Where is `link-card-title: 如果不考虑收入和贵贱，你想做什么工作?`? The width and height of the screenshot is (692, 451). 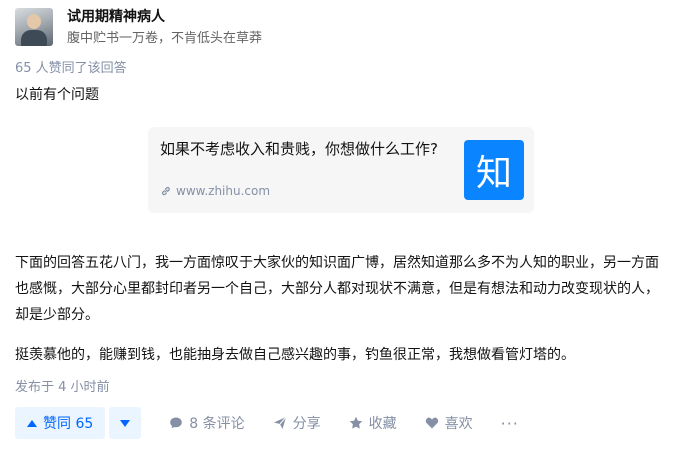
link-card-title: 如果不考虑收入和贵贱，你想做什么工作? is located at coordinates (299, 149).